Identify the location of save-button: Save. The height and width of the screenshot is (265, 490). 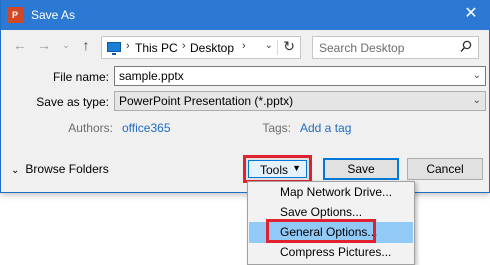
(361, 169).